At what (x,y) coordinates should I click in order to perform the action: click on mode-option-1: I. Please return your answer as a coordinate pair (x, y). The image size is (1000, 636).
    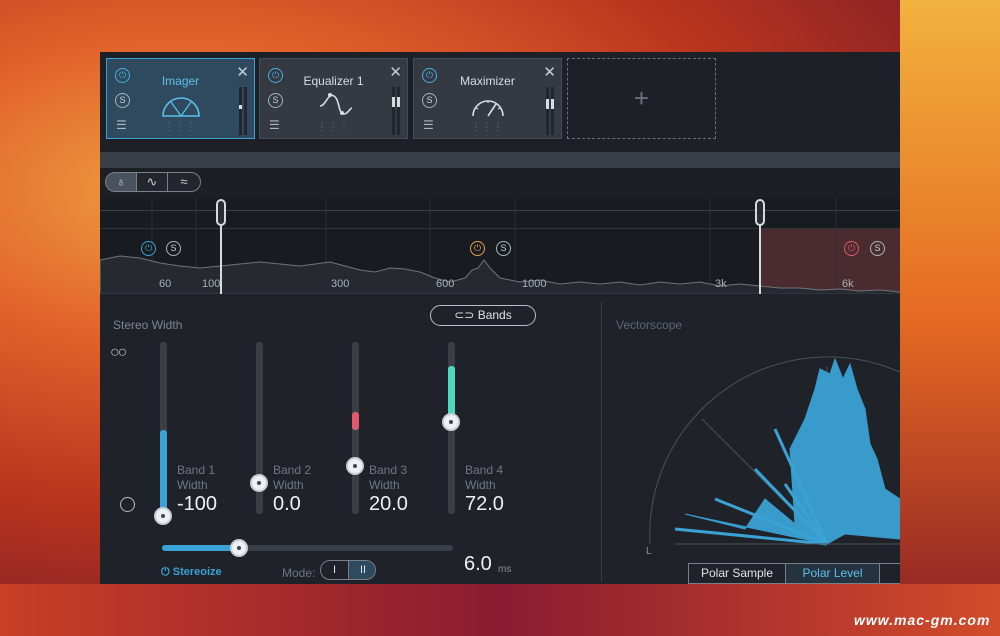
    Looking at the image, I should click on (335, 570).